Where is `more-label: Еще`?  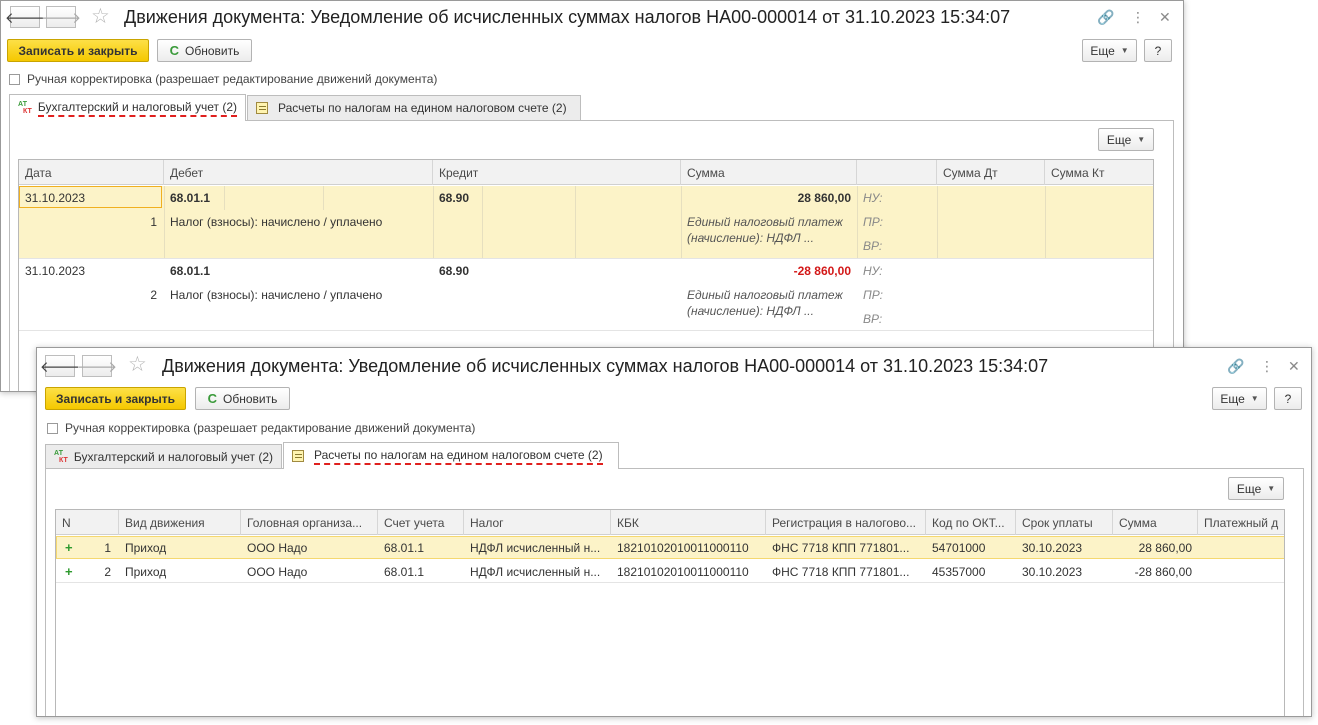 more-label: Еще is located at coordinates (1102, 50).